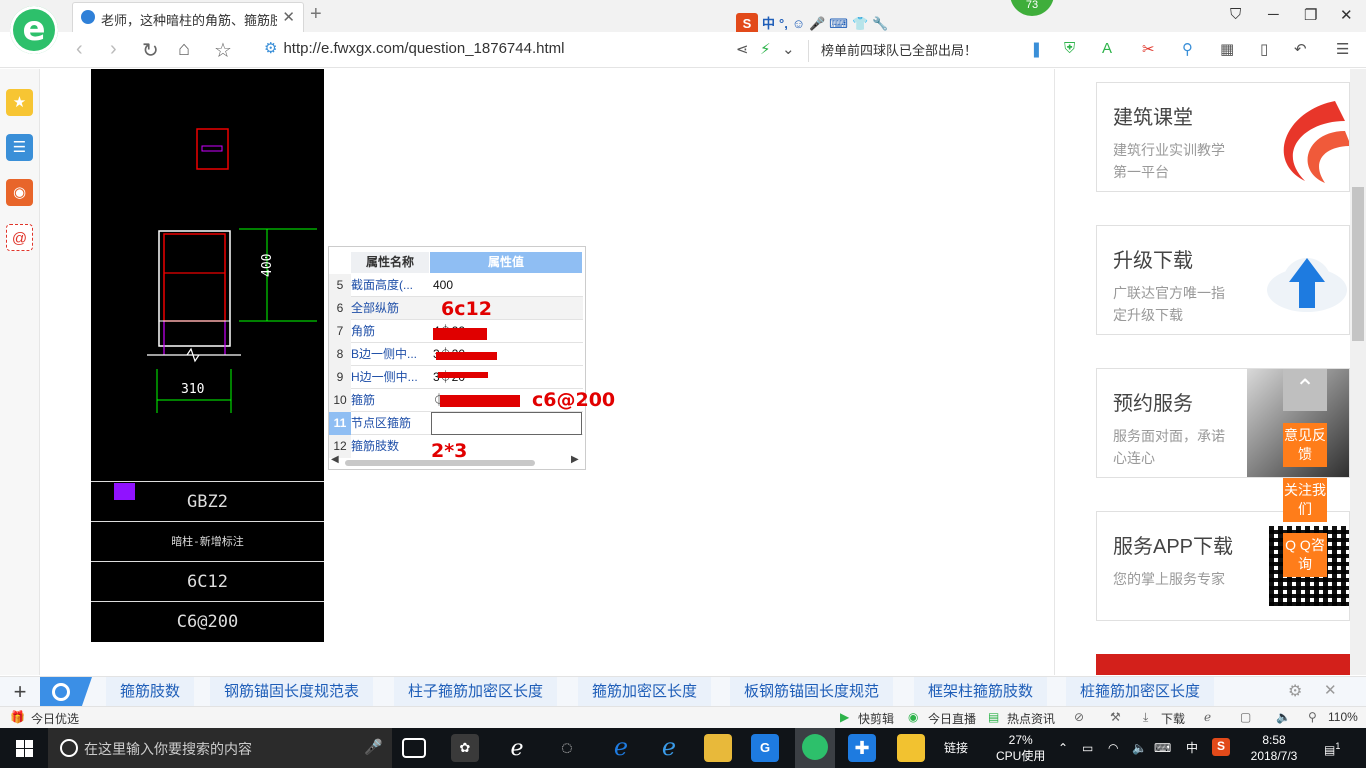 This screenshot has width=1366, height=768. I want to click on ad-desc: 您的掌上服务专家, so click(1169, 579).